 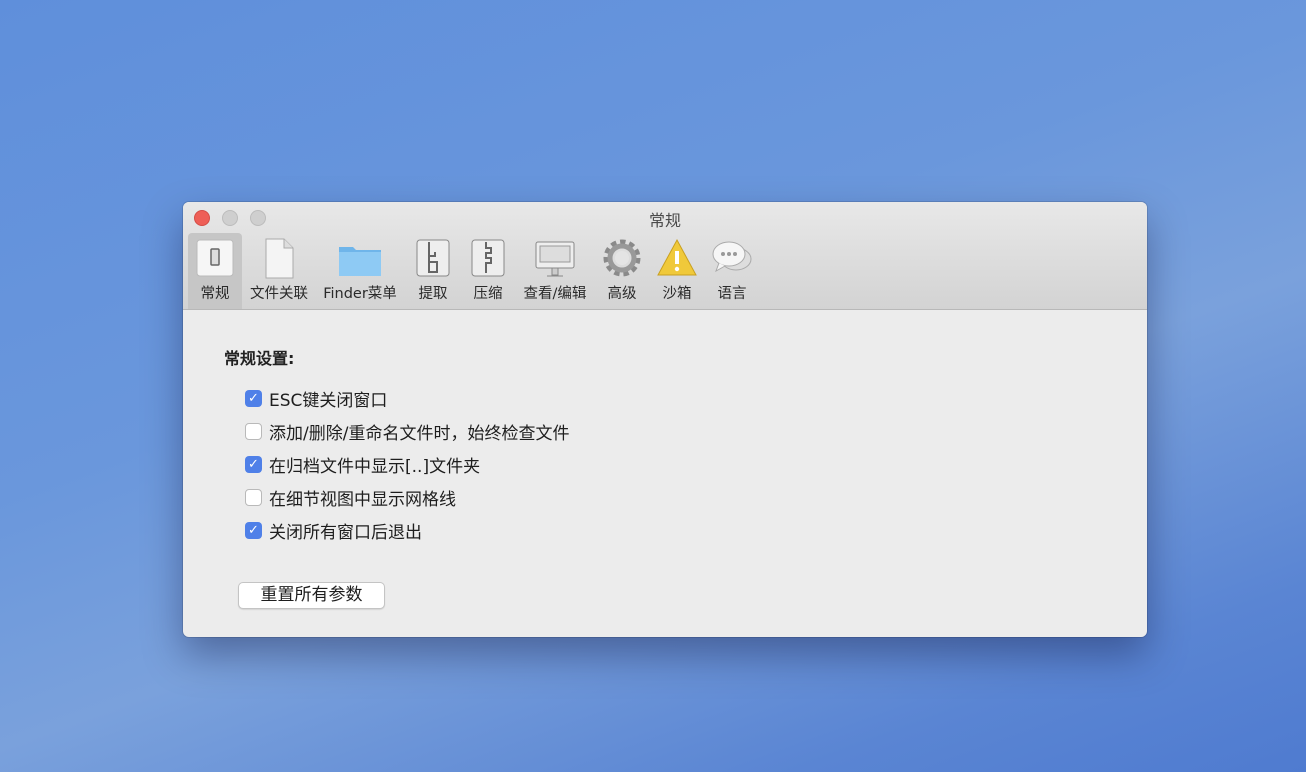 What do you see at coordinates (215, 258) in the screenshot?
I see `switch-icon` at bounding box center [215, 258].